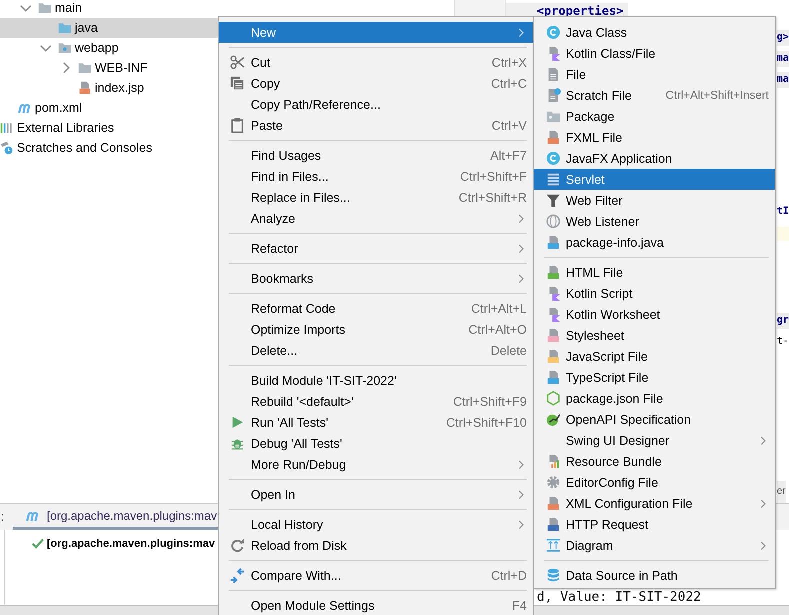 Image resolution: width=789 pixels, height=615 pixels. Describe the element at coordinates (497, 329) in the screenshot. I see `shortcut-label: Ctrl+Alt+O` at that location.